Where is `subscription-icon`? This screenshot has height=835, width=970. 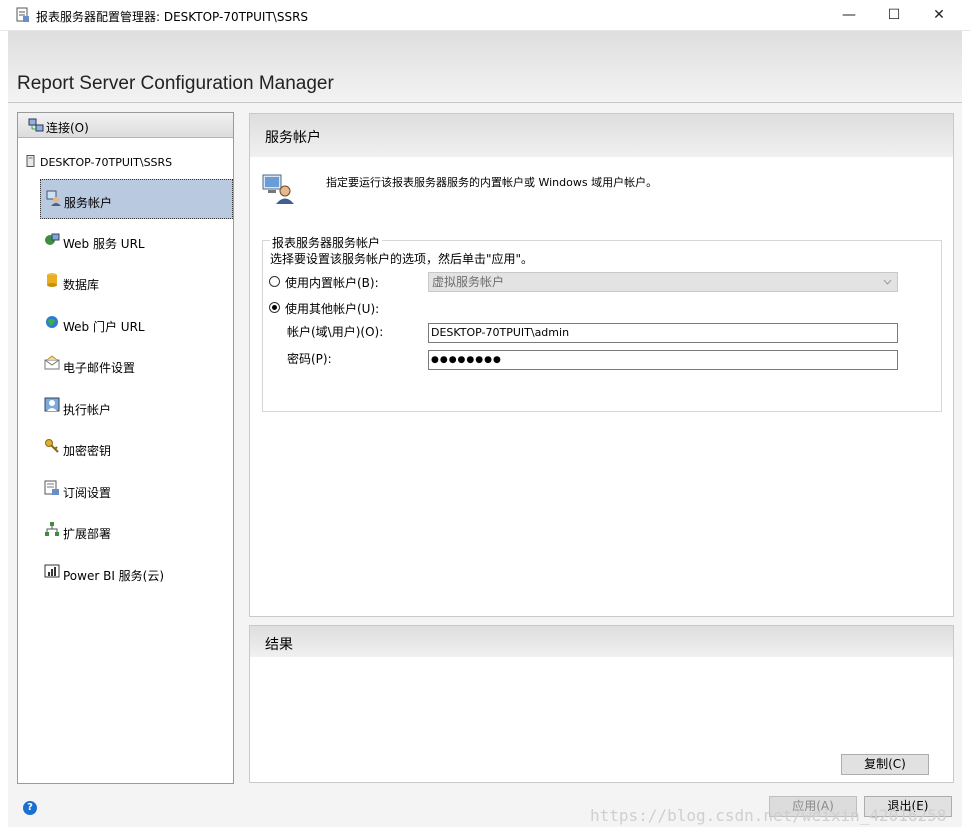
subscription-icon is located at coordinates (51, 487).